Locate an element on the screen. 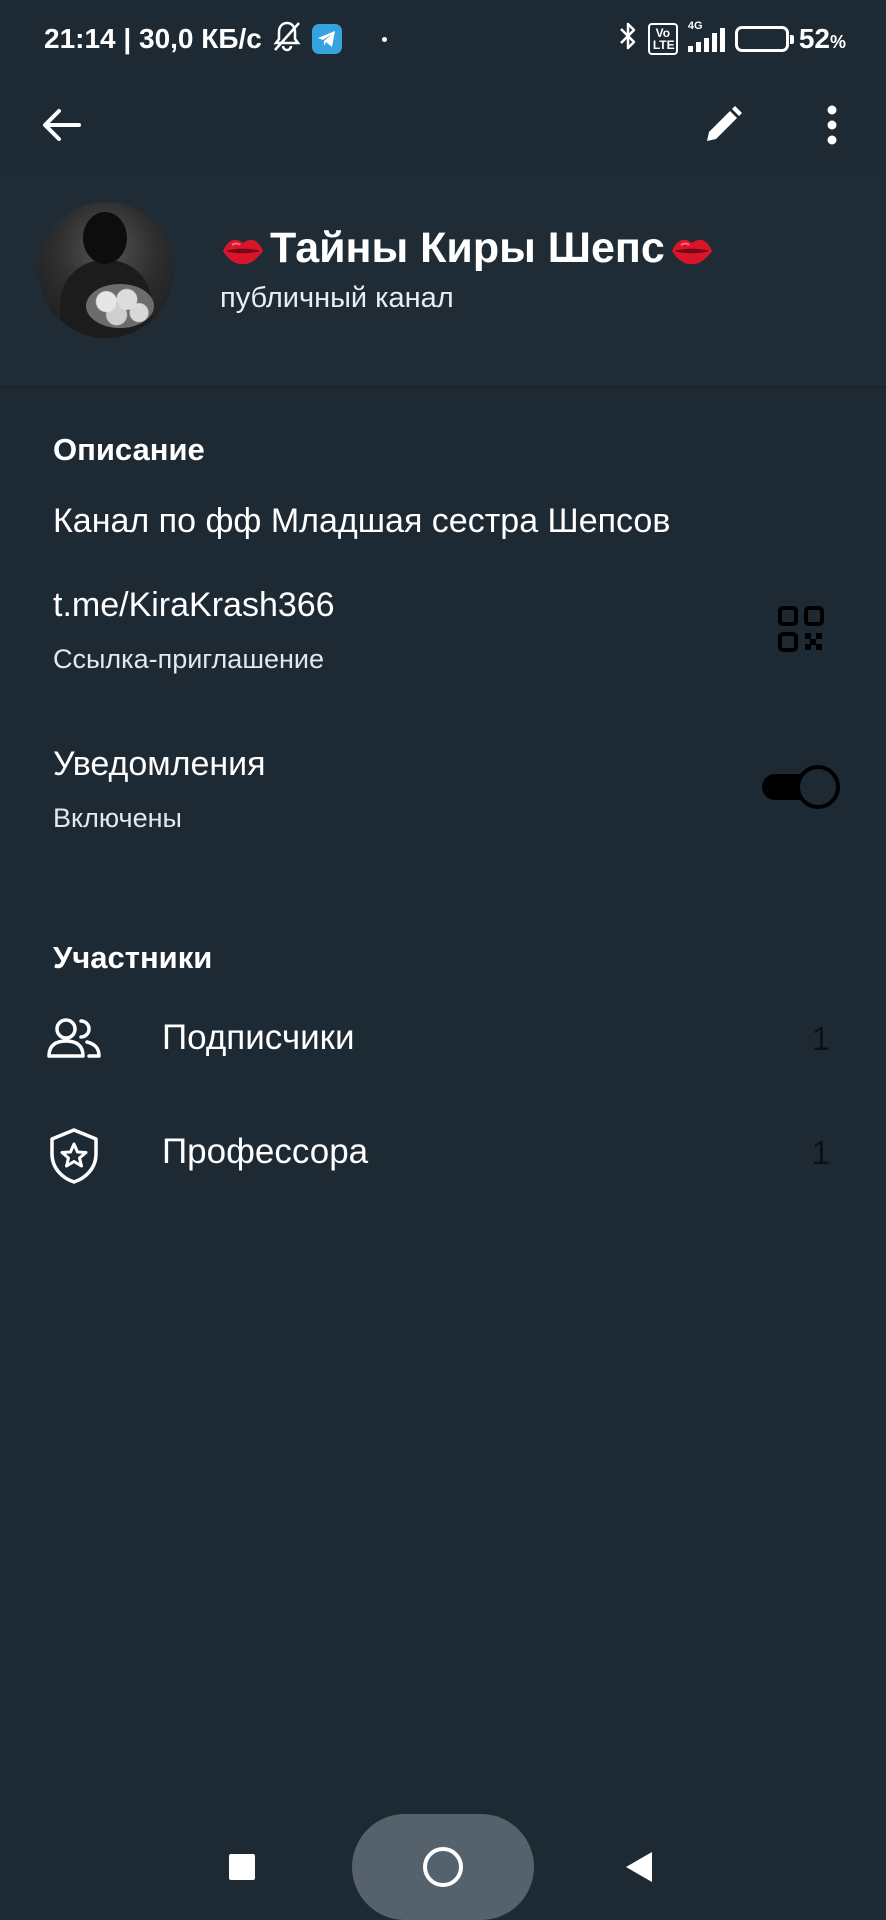 This screenshot has height=1920, width=886. notifications-state: Включены is located at coordinates (117, 818).